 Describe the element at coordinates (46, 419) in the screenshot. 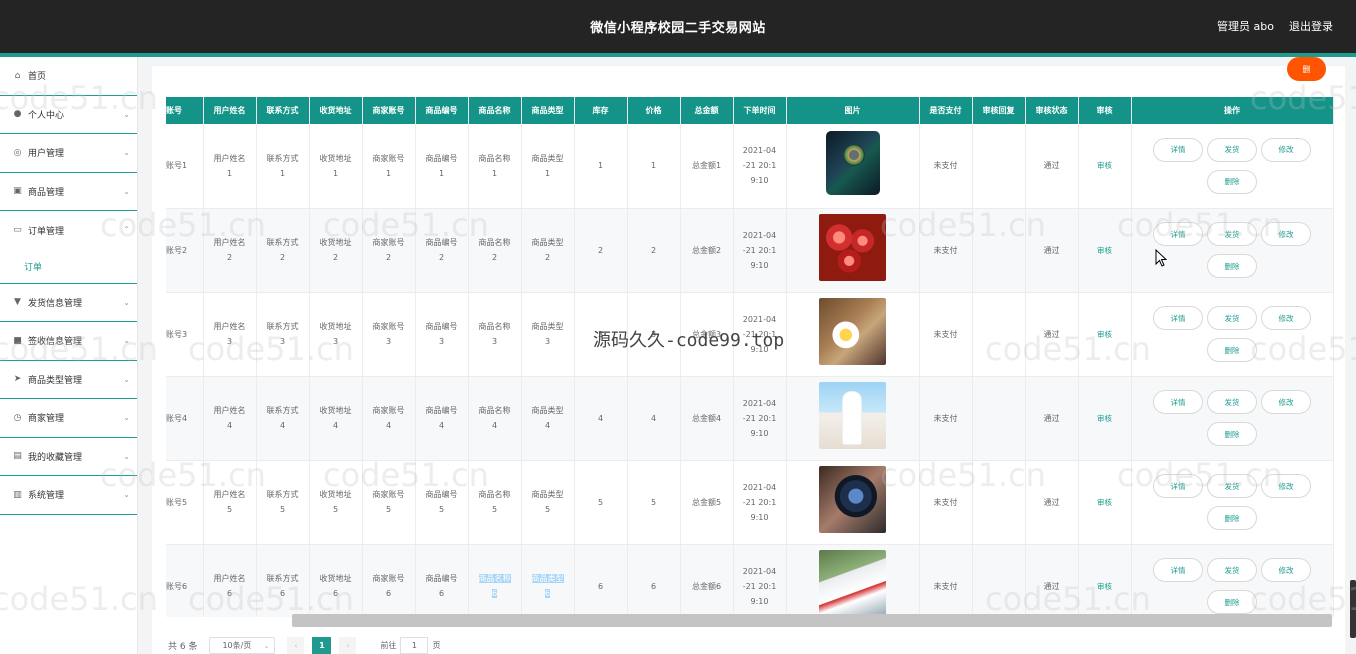

I see `sidebar-item-label: 商家管理` at that location.